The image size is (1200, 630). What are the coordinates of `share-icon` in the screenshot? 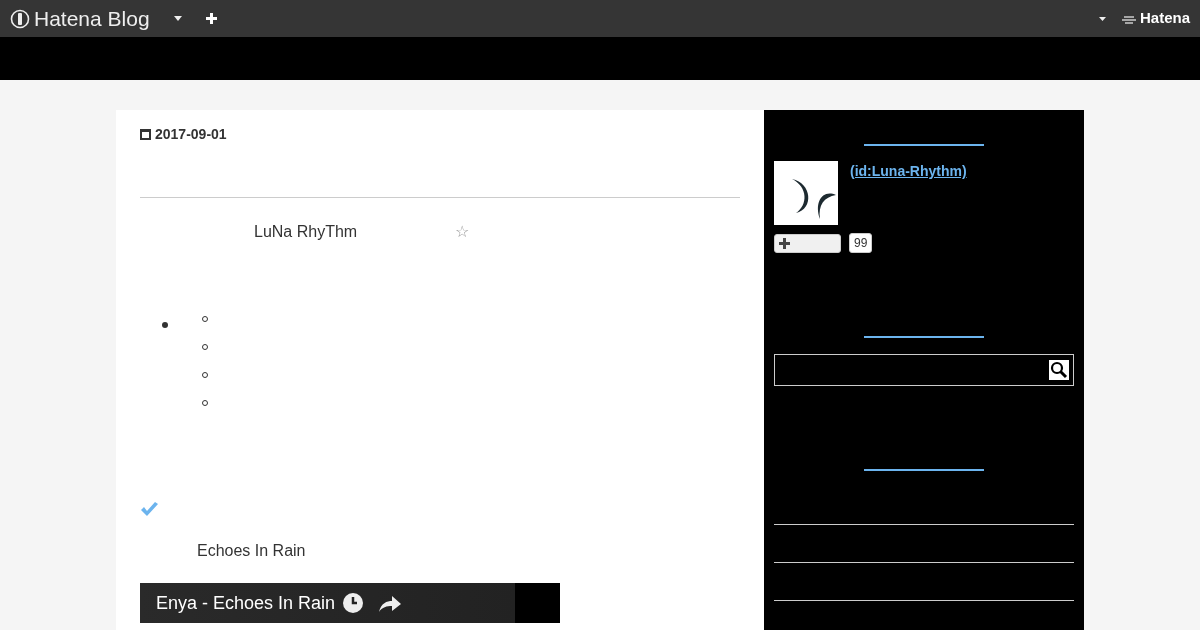 It's located at (390, 603).